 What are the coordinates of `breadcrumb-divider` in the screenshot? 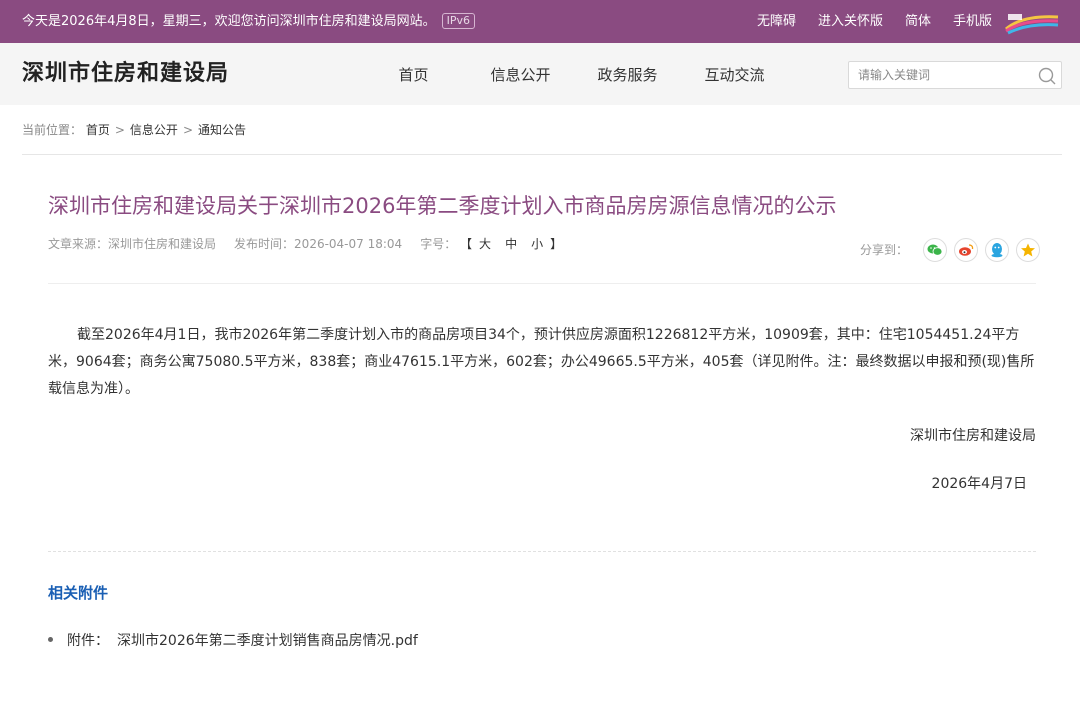 It's located at (542, 154).